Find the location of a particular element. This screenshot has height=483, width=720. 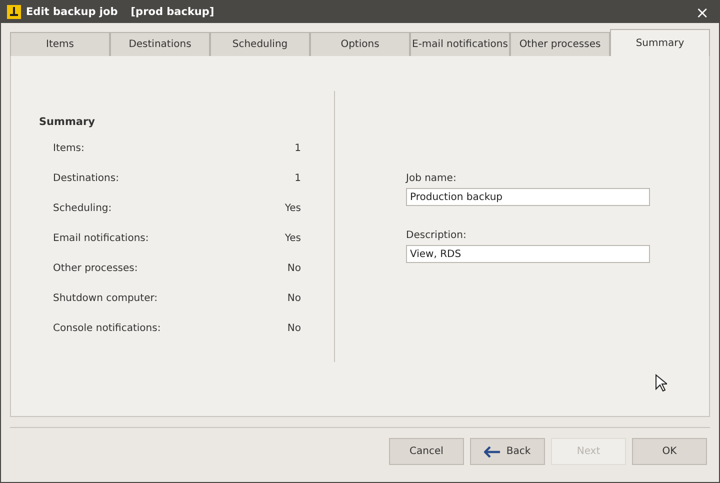

window-title: Edit backup job is located at coordinates (72, 12).